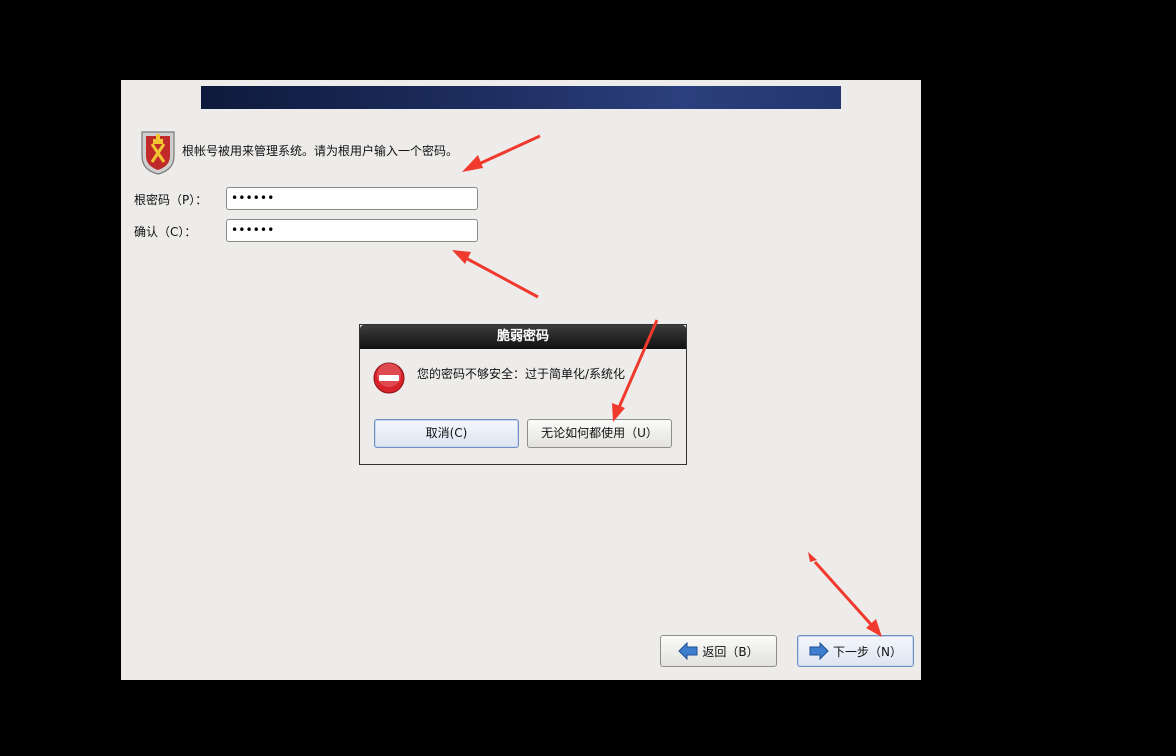 The height and width of the screenshot is (756, 1176). Describe the element at coordinates (158, 153) in the screenshot. I see `root-shield-icon` at that location.